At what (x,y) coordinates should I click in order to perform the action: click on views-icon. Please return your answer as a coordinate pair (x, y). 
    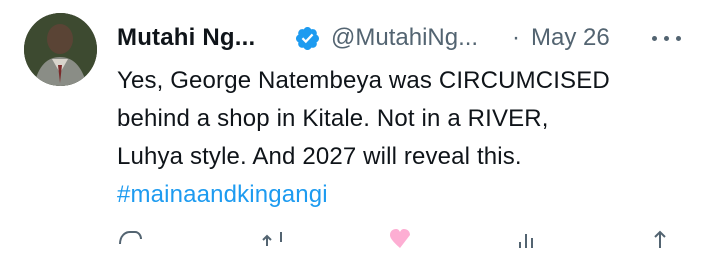
    Looking at the image, I should click on (528, 238).